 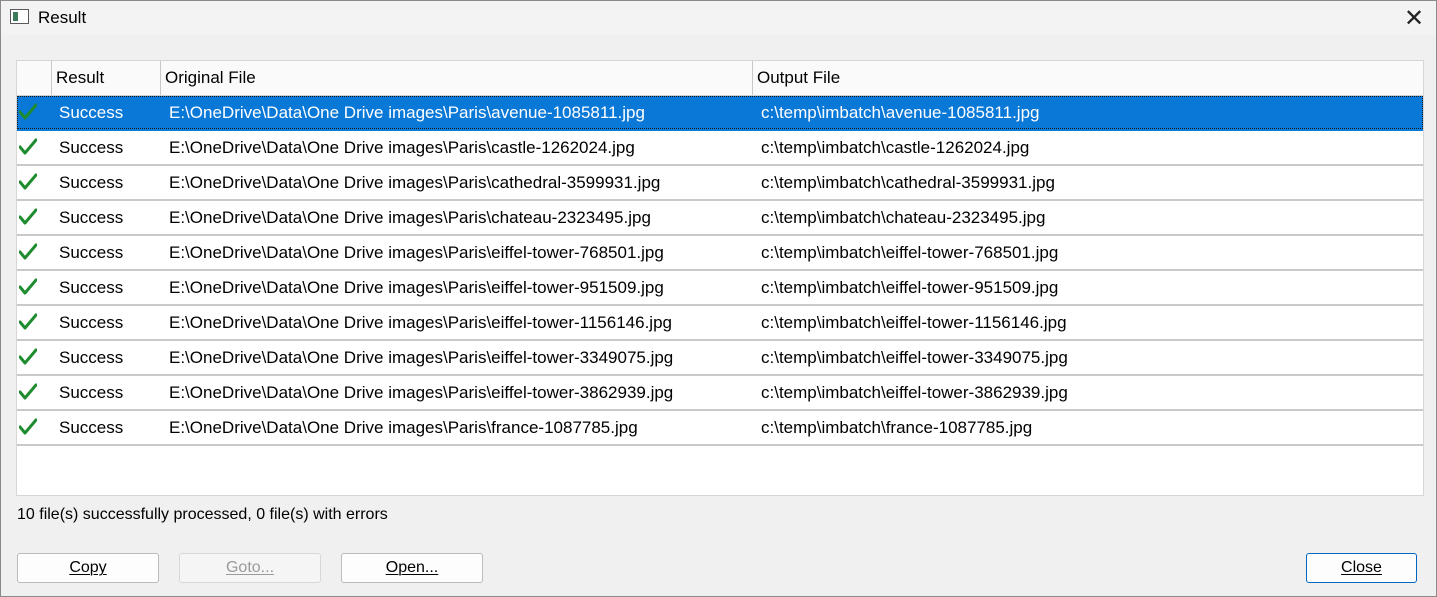 What do you see at coordinates (897, 427) in the screenshot?
I see `row-output-file: c:\temp\imbatch\france-1087785.jpg` at bounding box center [897, 427].